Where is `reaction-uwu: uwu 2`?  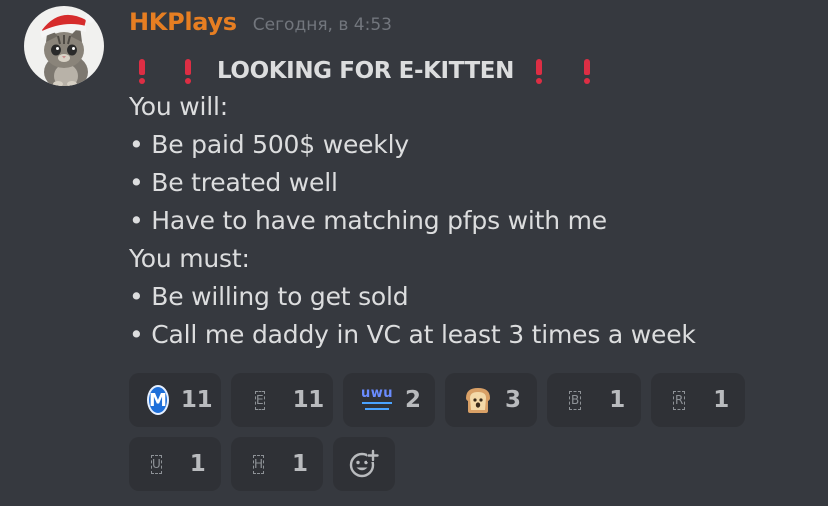 reaction-uwu: uwu 2 is located at coordinates (389, 400).